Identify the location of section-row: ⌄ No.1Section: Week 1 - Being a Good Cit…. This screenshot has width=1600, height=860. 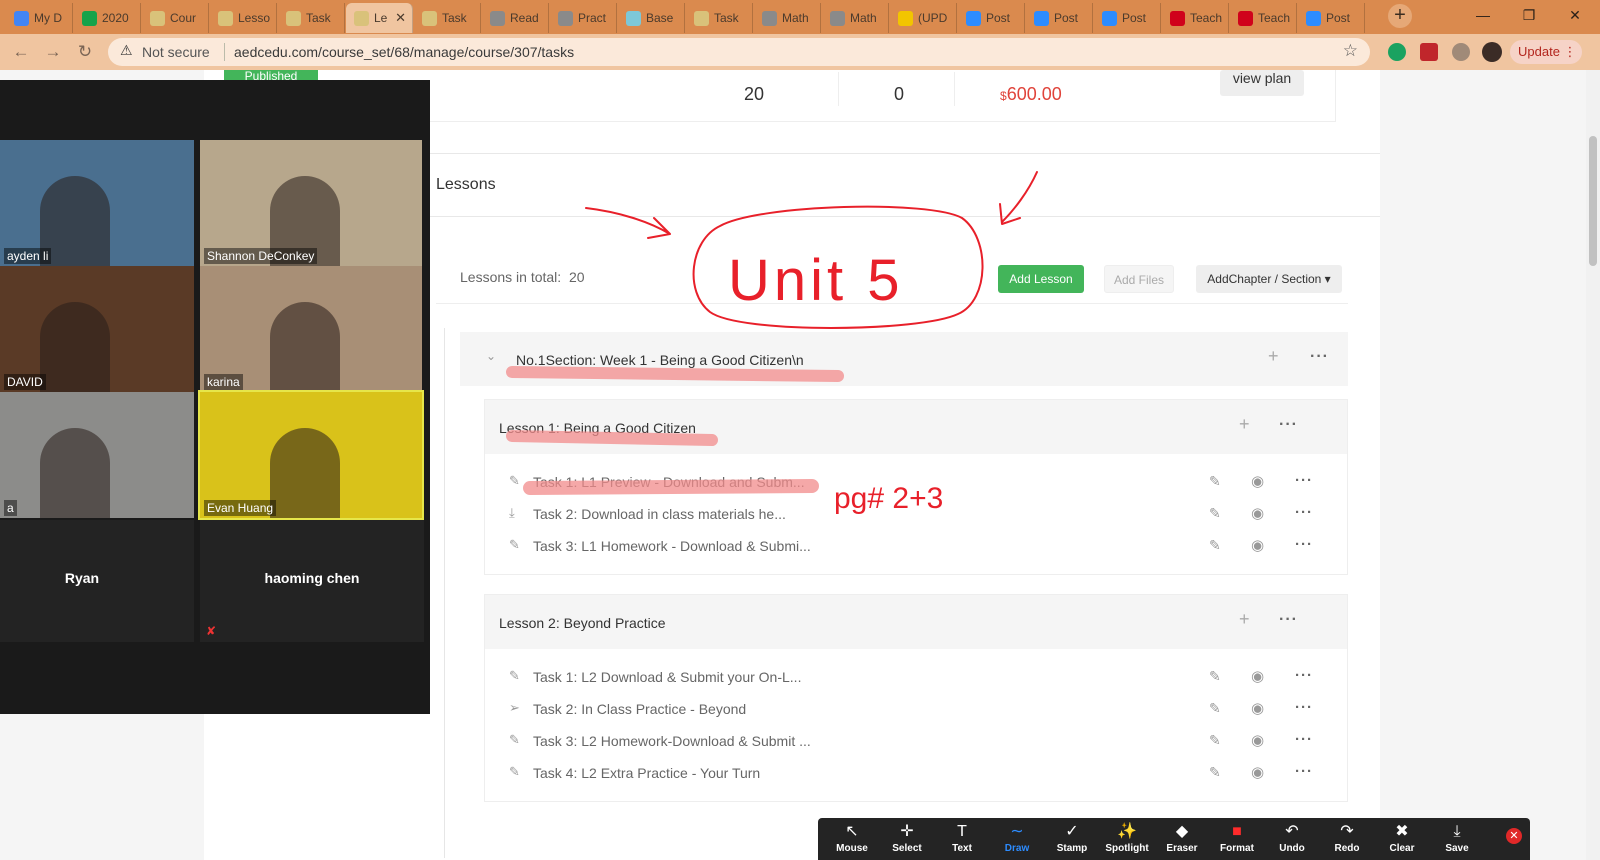
(904, 359).